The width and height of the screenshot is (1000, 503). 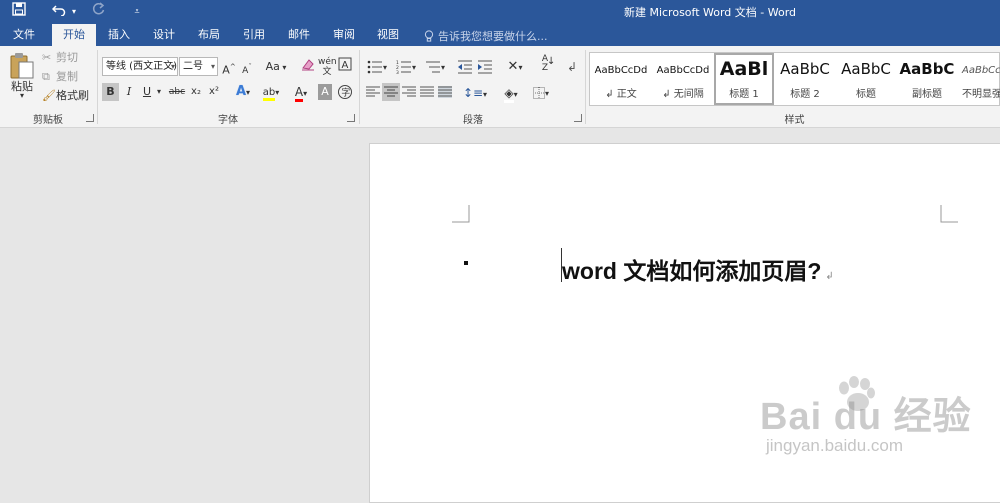 What do you see at coordinates (351, 118) in the screenshot?
I see `font-launcher-icon` at bounding box center [351, 118].